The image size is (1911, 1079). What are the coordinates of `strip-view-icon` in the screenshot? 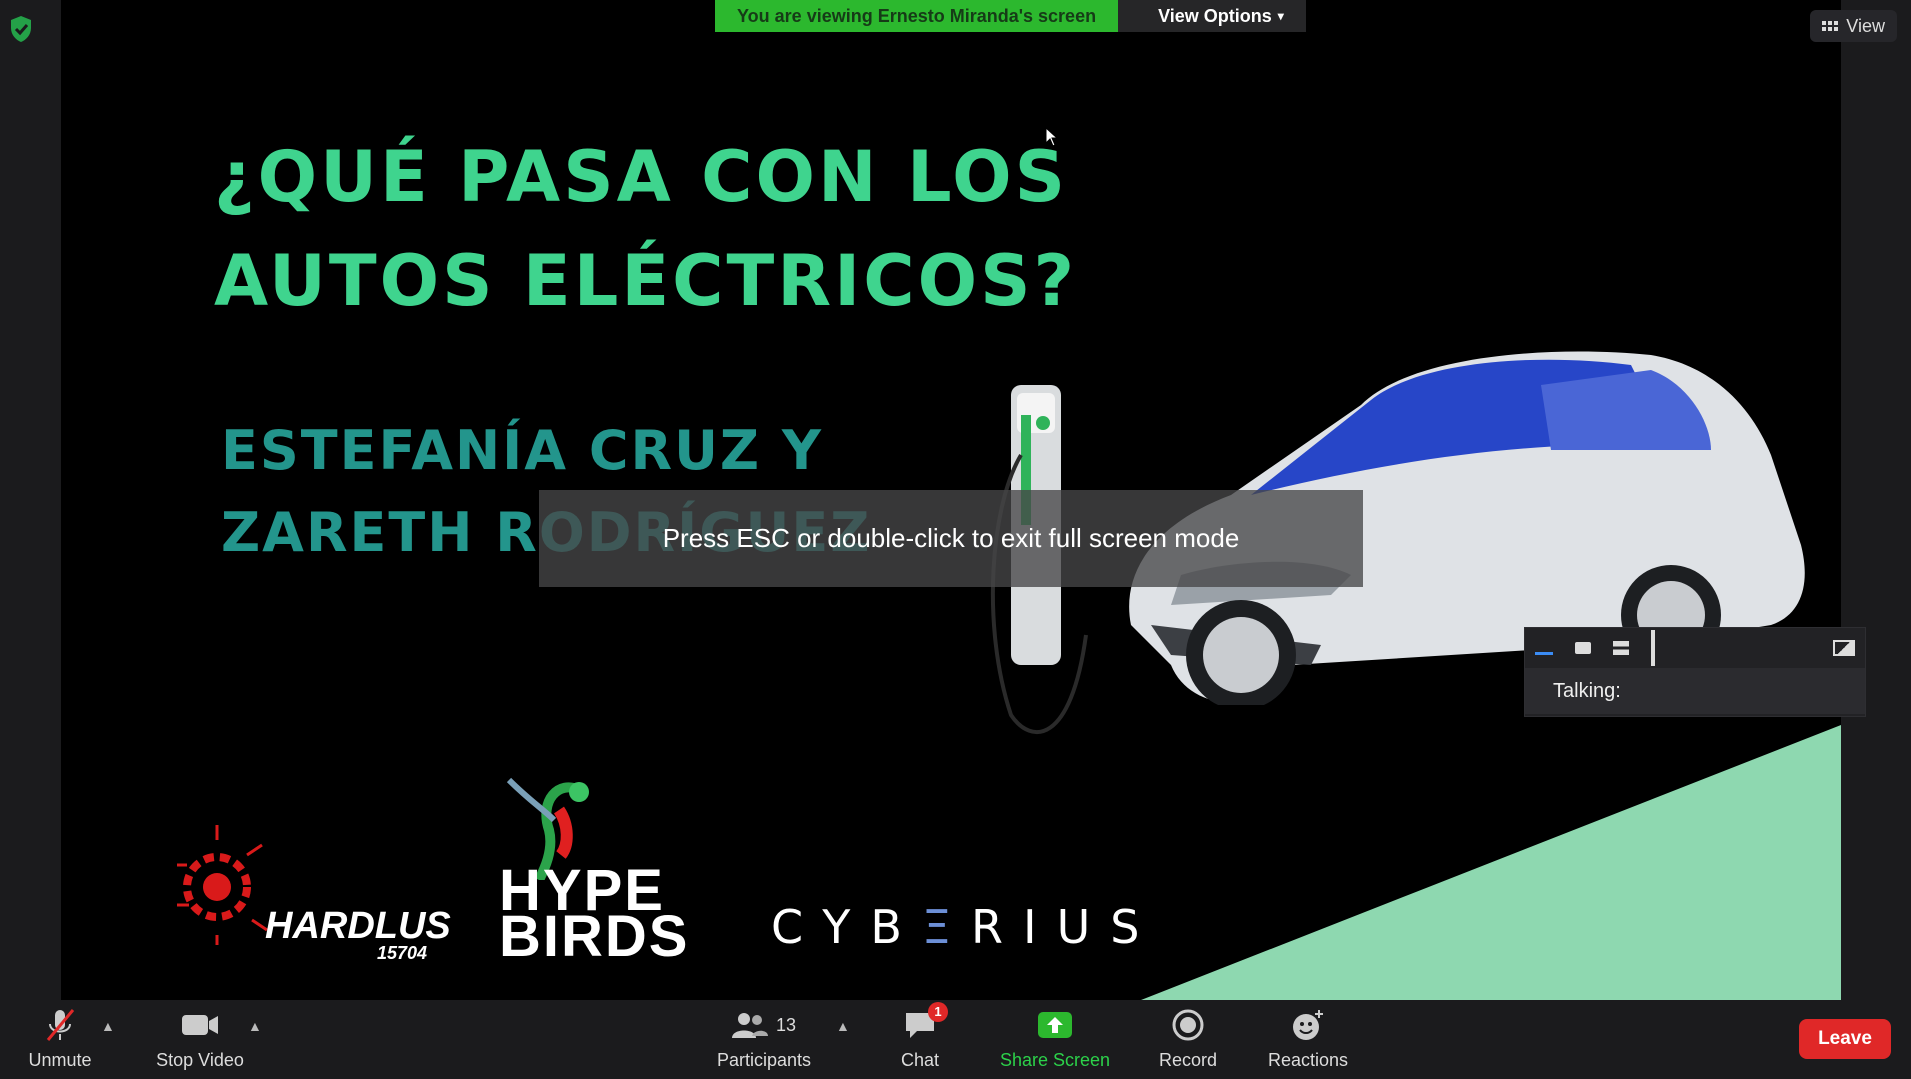 It's located at (1621, 648).